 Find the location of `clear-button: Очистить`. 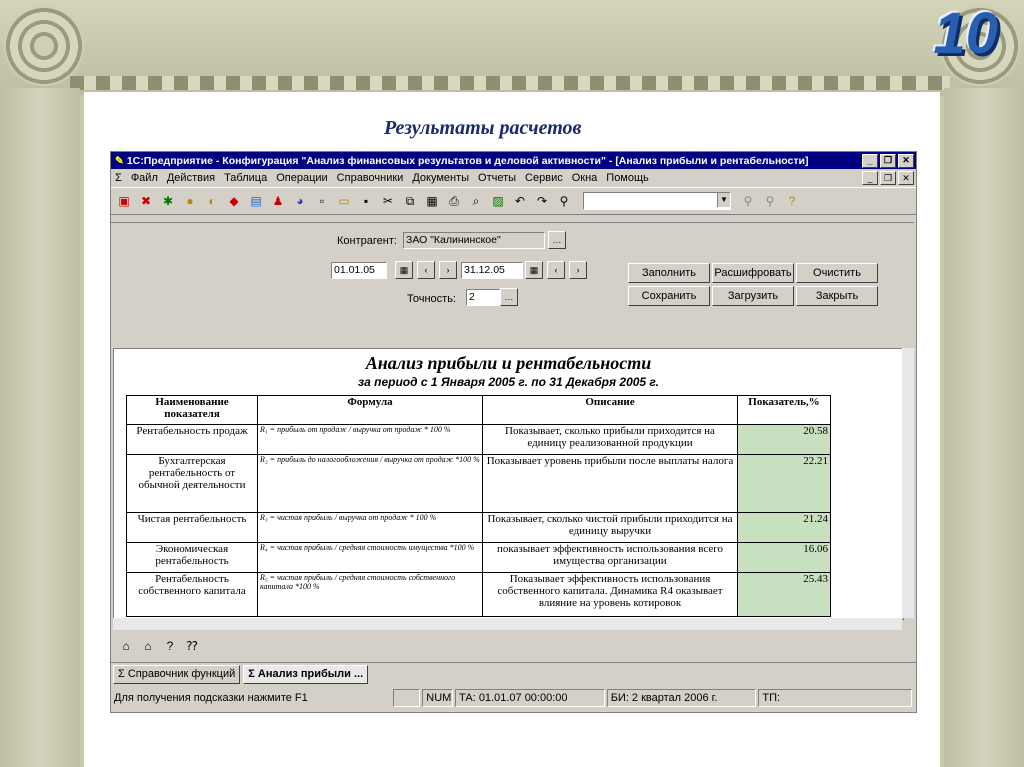

clear-button: Очистить is located at coordinates (837, 273).